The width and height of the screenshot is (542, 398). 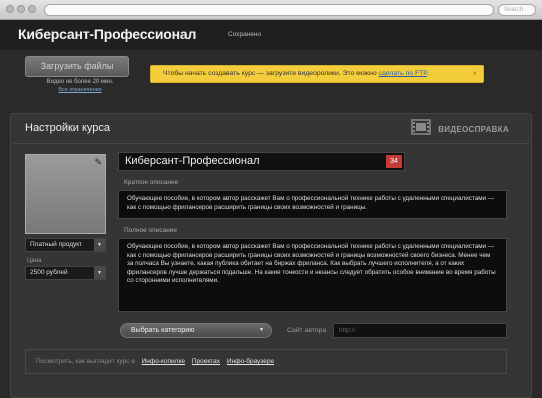 What do you see at coordinates (206, 361) in the screenshot?
I see `preview-link-projects: Проектах` at bounding box center [206, 361].